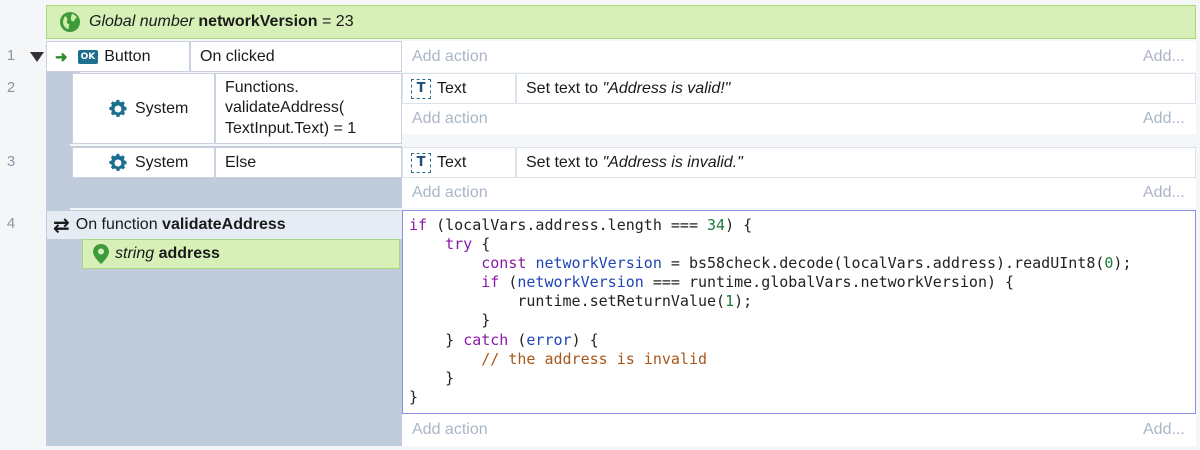 This screenshot has height=450, width=1200. Describe the element at coordinates (258, 21) in the screenshot. I see `global-variable-name: networkVersion` at that location.